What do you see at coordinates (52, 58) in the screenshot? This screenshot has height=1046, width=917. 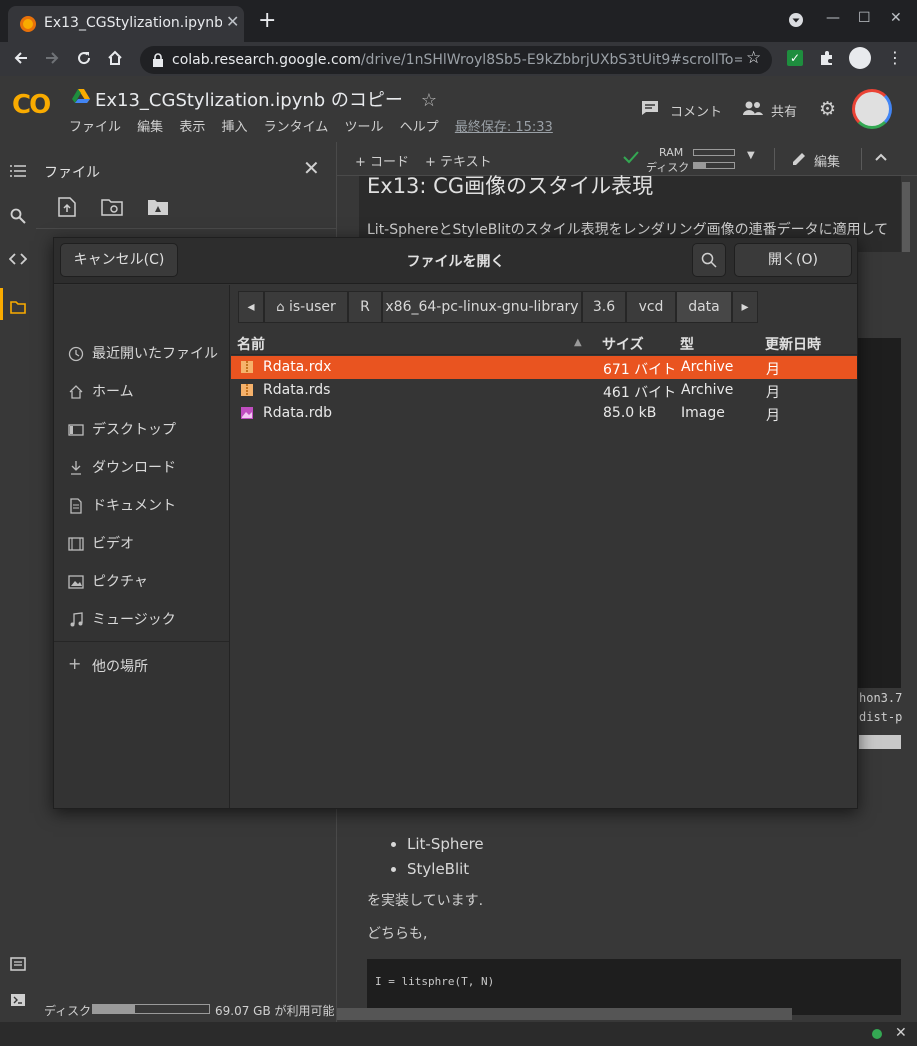 I see `forward-icon` at bounding box center [52, 58].